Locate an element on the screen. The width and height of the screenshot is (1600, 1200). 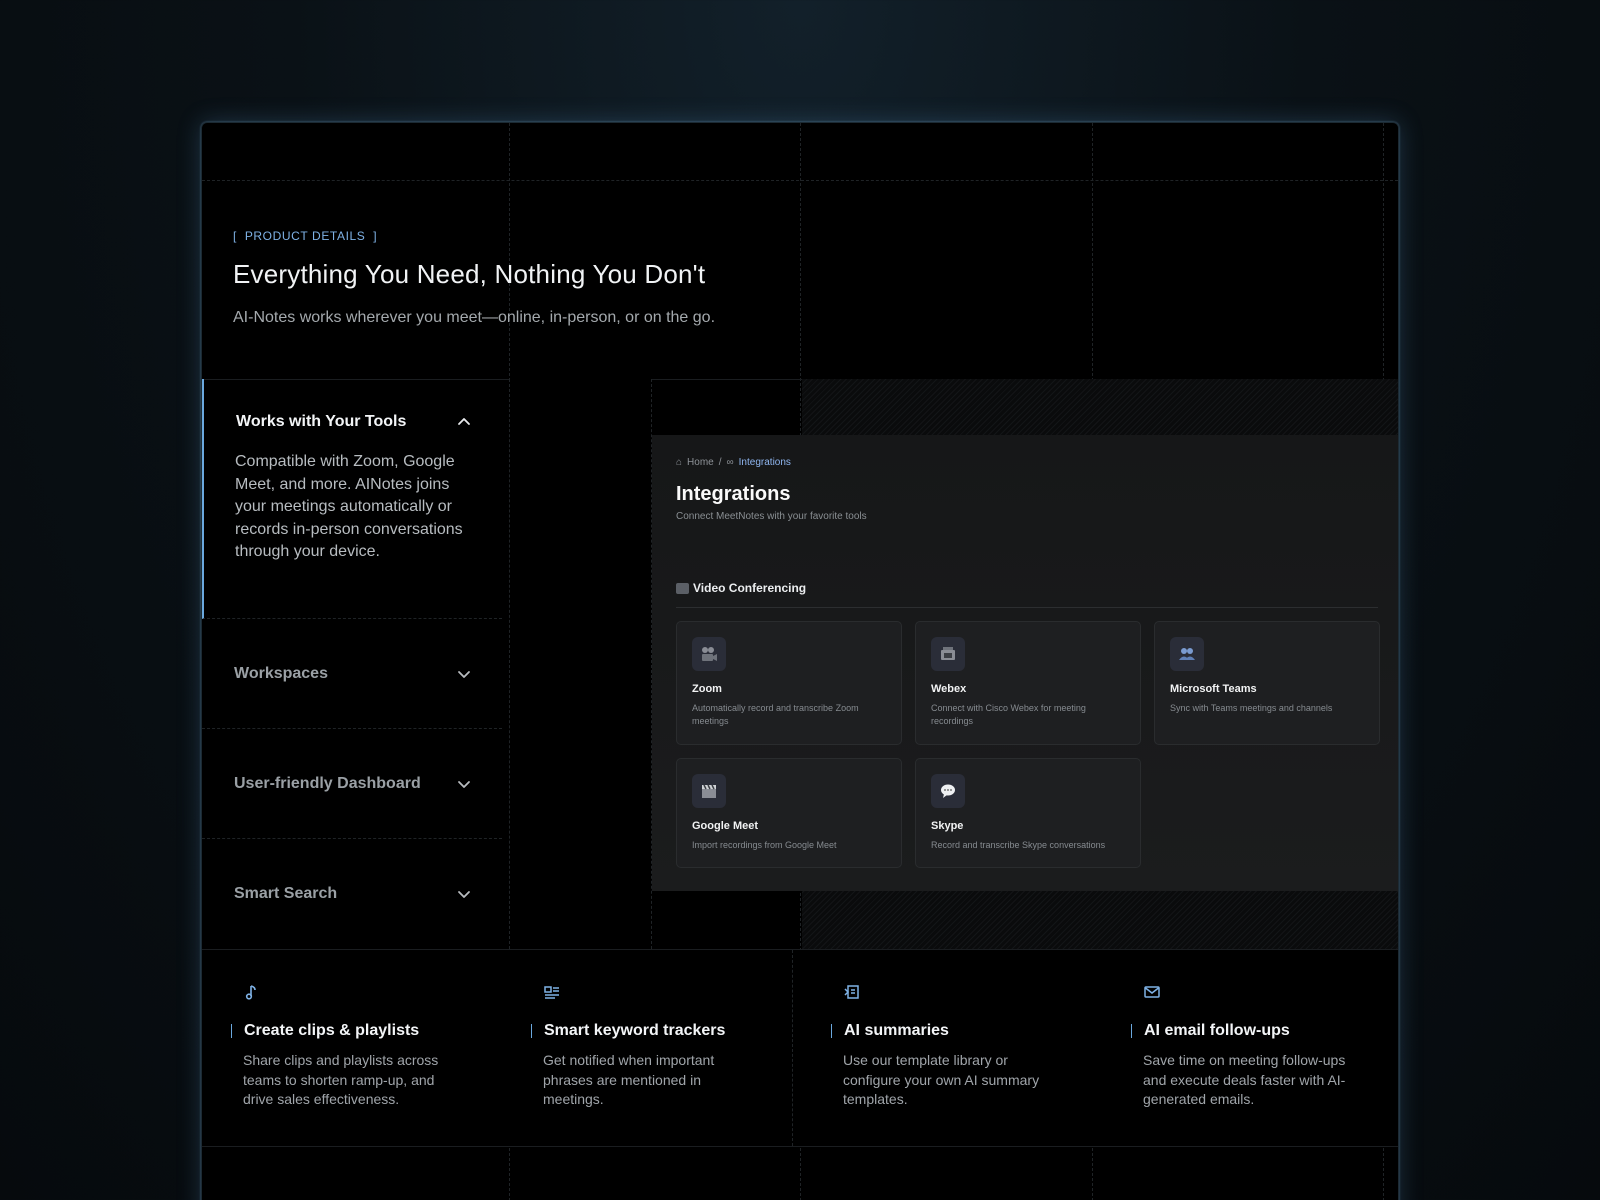
chevron-up-icon is located at coordinates (464, 421).